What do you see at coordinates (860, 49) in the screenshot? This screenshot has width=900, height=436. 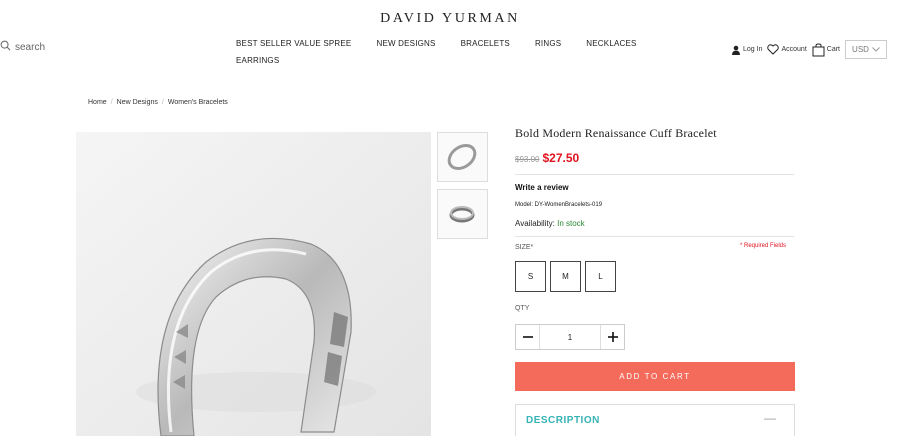 I see `currency-value: USD` at bounding box center [860, 49].